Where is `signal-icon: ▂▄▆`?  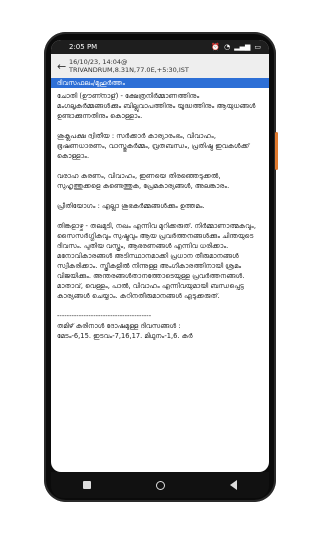
signal-icon: ▂▄▆ is located at coordinates (242, 47).